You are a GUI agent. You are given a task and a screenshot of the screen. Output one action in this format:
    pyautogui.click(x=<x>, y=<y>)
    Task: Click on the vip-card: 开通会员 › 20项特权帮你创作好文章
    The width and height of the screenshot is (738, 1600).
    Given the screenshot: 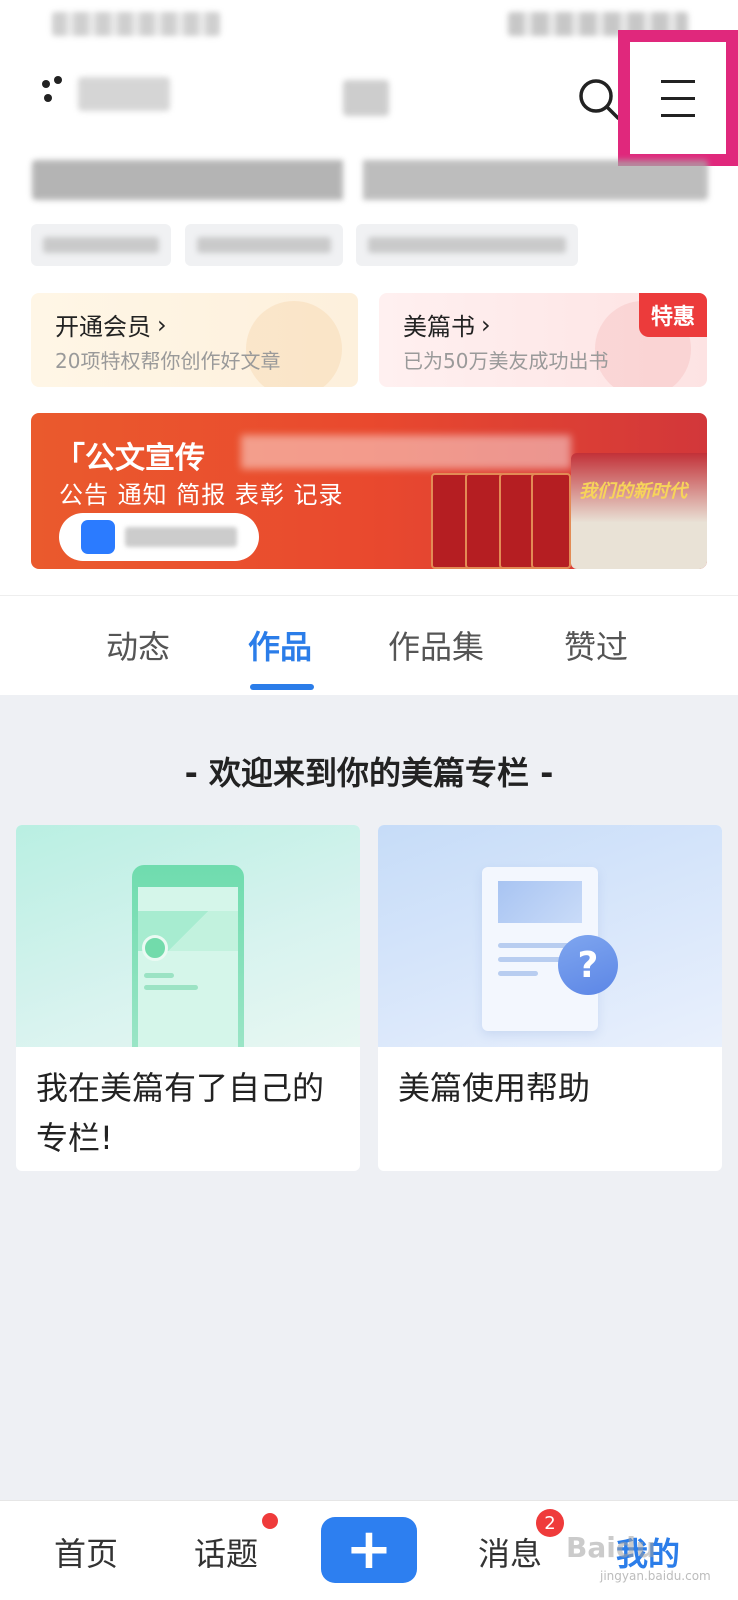 What is the action you would take?
    pyautogui.click(x=194, y=340)
    